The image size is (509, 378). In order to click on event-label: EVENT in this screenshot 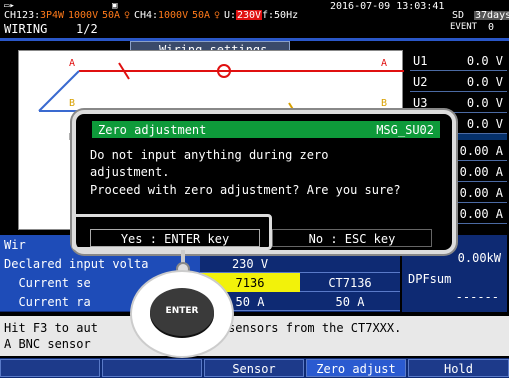, I will do `click(464, 27)`.